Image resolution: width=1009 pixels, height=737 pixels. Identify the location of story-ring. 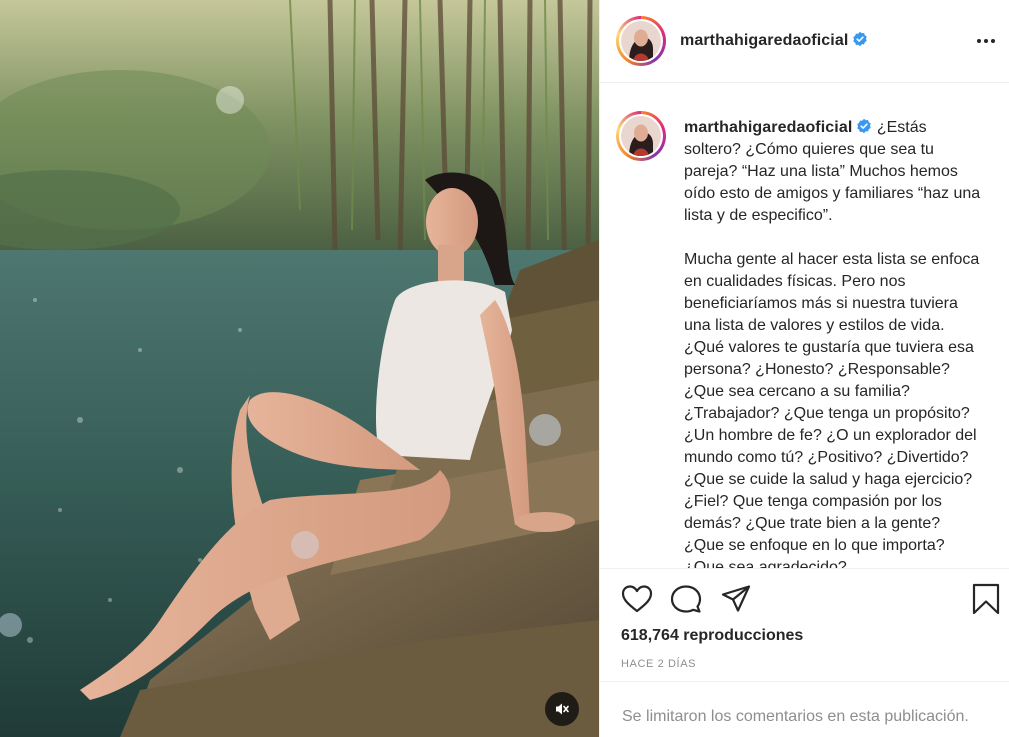
(641, 41).